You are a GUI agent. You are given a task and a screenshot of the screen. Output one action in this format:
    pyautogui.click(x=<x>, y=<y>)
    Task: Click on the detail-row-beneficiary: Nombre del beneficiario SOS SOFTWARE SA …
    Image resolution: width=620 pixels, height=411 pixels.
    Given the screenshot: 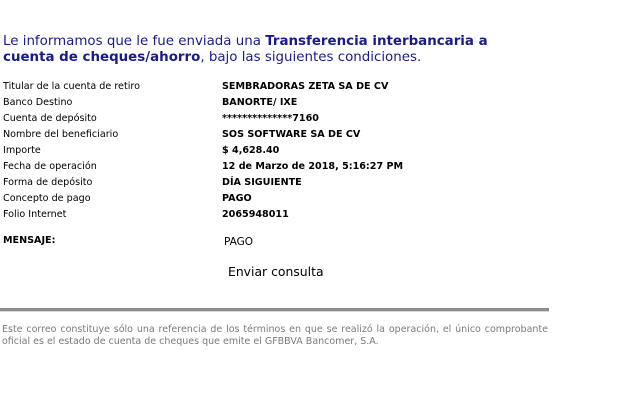 What is the action you would take?
    pyautogui.click(x=283, y=135)
    